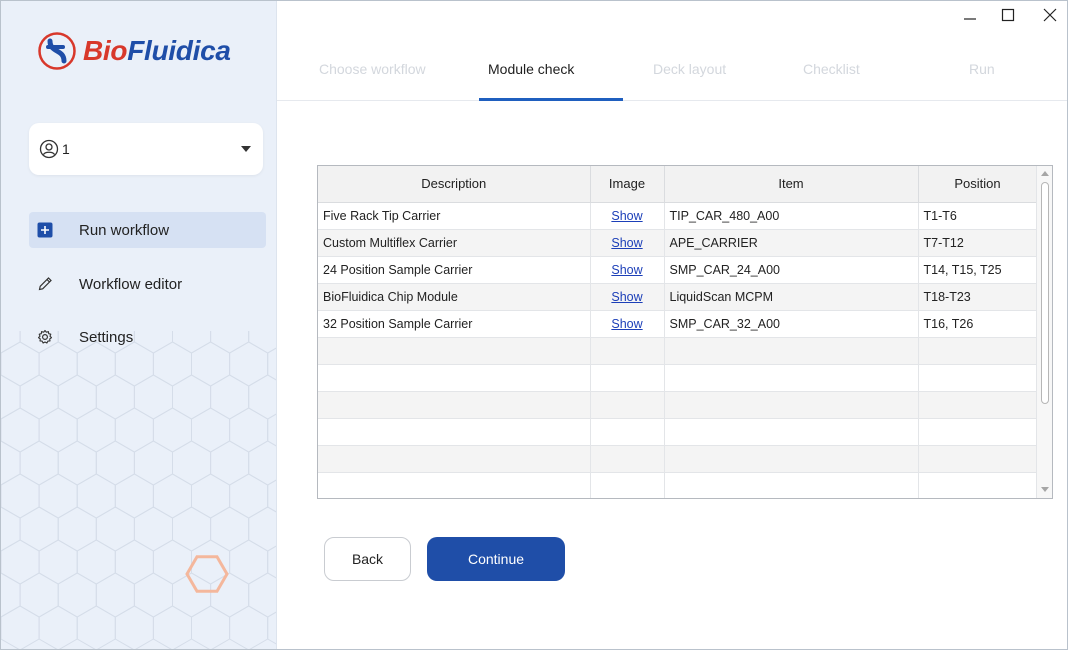 Image resolution: width=1068 pixels, height=650 pixels. I want to click on cell-item: TIP_CAR_480_A00, so click(791, 216).